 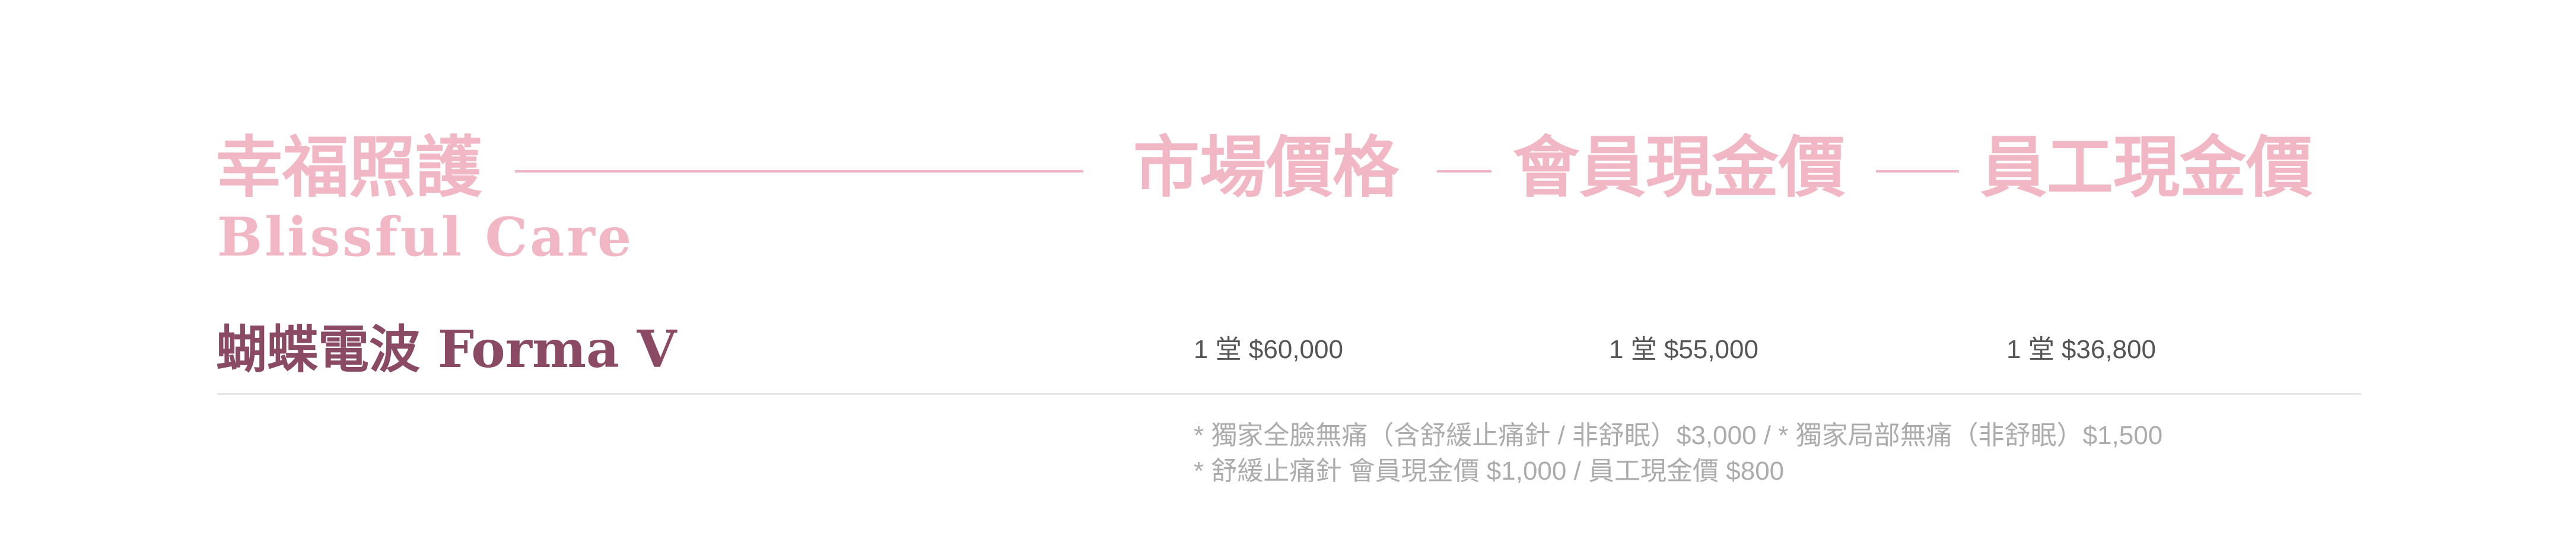 What do you see at coordinates (425, 237) in the screenshot?
I see `section-title-en: Blissful Care` at bounding box center [425, 237].